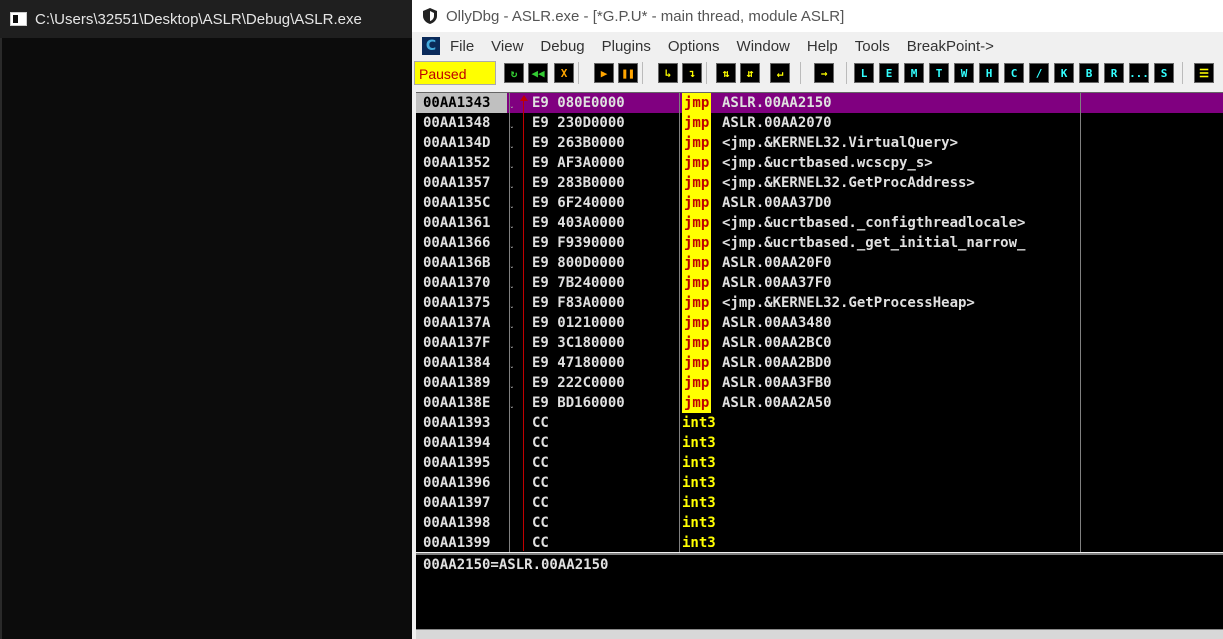 This screenshot has width=1223, height=639. I want to click on row-operands: ASLR.00AA3480, so click(777, 323).